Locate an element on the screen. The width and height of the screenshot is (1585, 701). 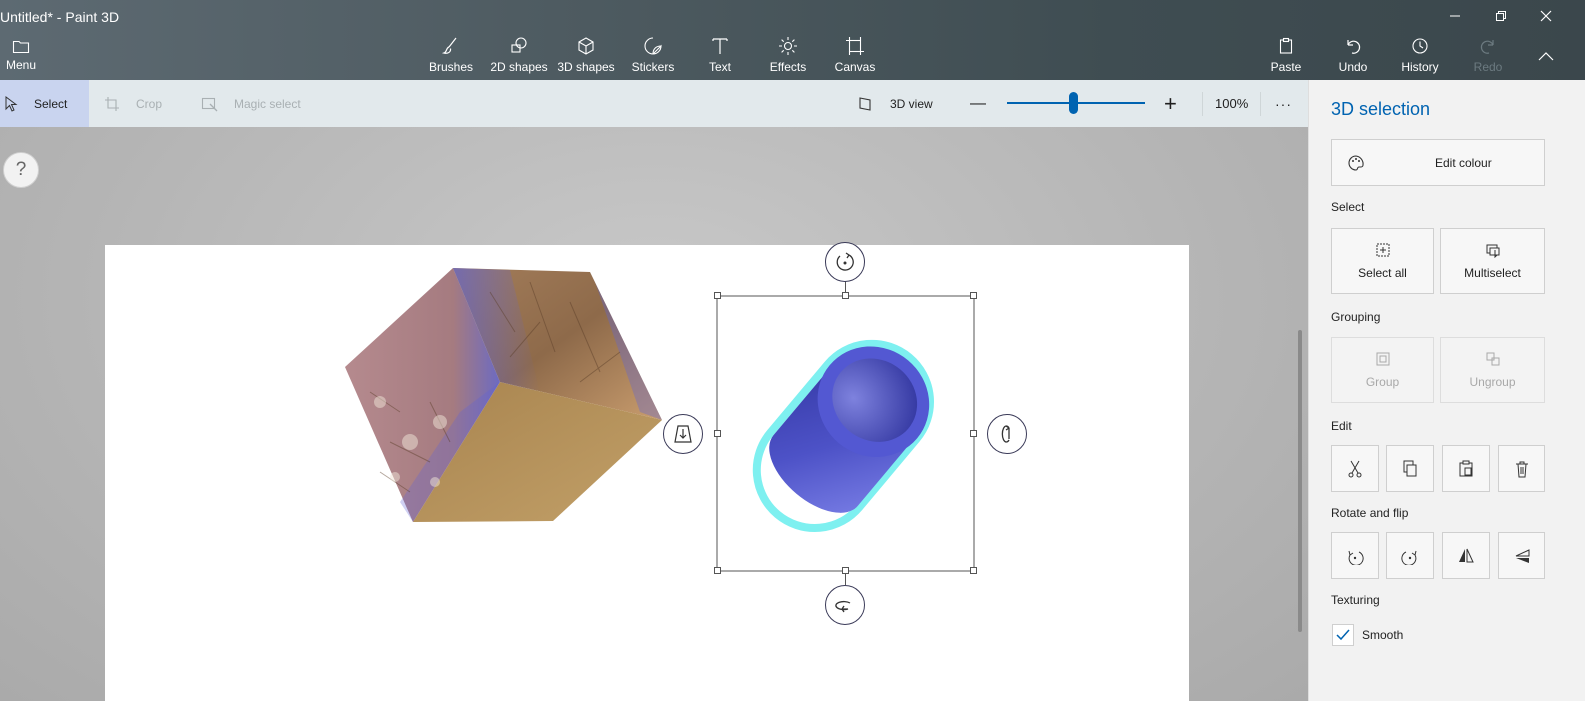
tool-label: Canvas is located at coordinates (855, 67).